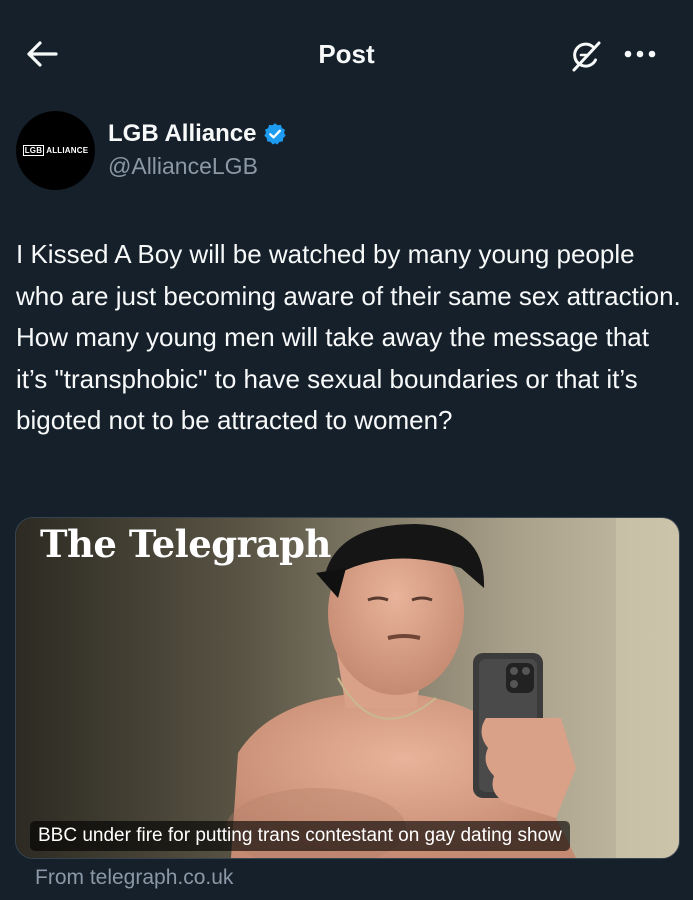 The height and width of the screenshot is (900, 693). What do you see at coordinates (275, 134) in the screenshot?
I see `verified-badge-icon` at bounding box center [275, 134].